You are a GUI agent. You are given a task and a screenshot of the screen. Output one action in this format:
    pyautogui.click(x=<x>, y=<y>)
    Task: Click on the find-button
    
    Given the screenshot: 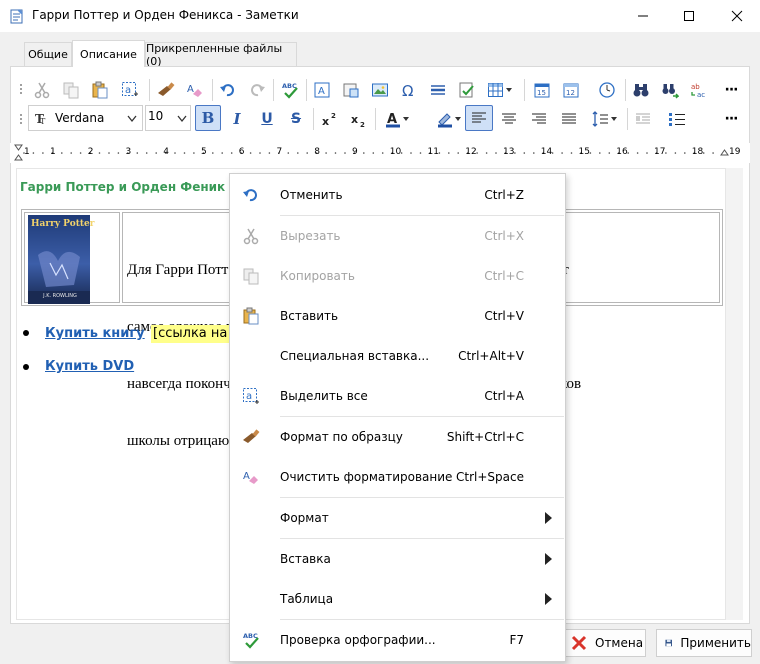 What is the action you would take?
    pyautogui.click(x=641, y=90)
    